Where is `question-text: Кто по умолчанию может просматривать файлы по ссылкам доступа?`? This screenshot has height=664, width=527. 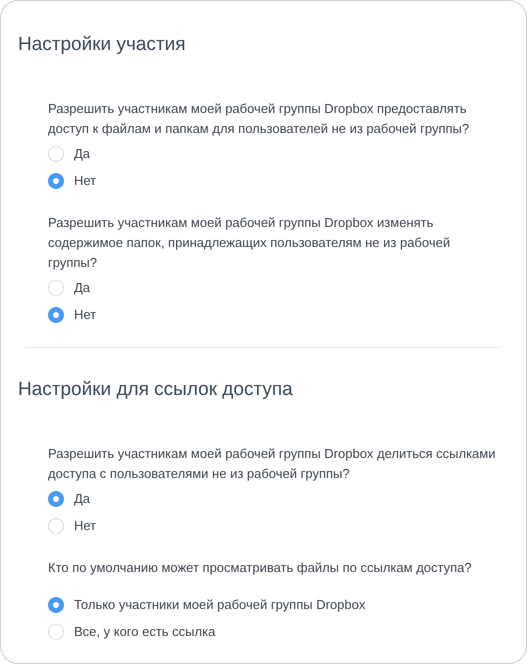 question-text: Кто по умолчанию может просматривать файлы по ссылкам доступа? is located at coordinates (260, 568).